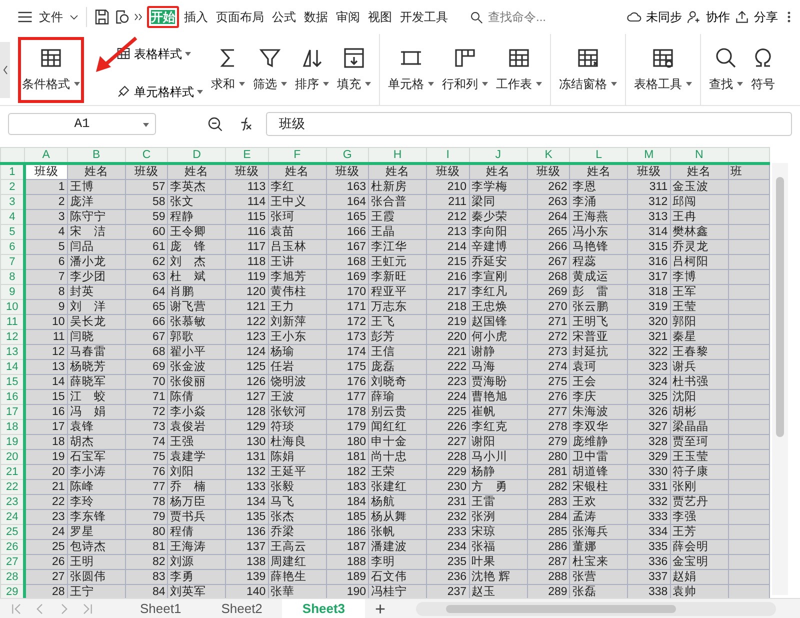 The width and height of the screenshot is (800, 618). What do you see at coordinates (447, 156) in the screenshot?
I see `column-header: I` at bounding box center [447, 156].